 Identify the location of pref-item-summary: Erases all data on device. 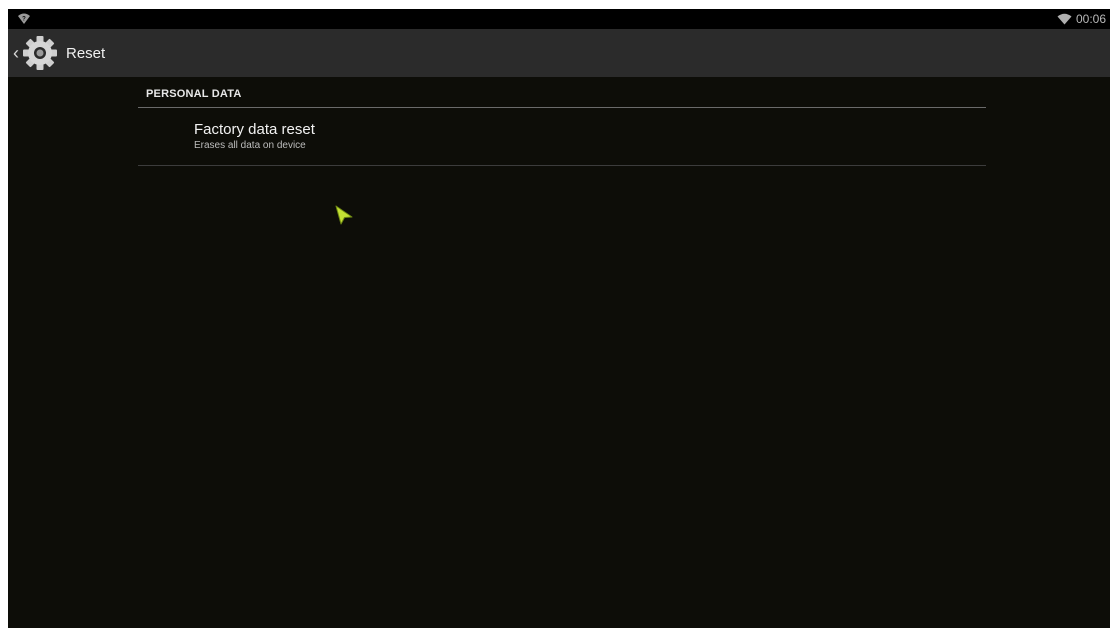
(250, 145).